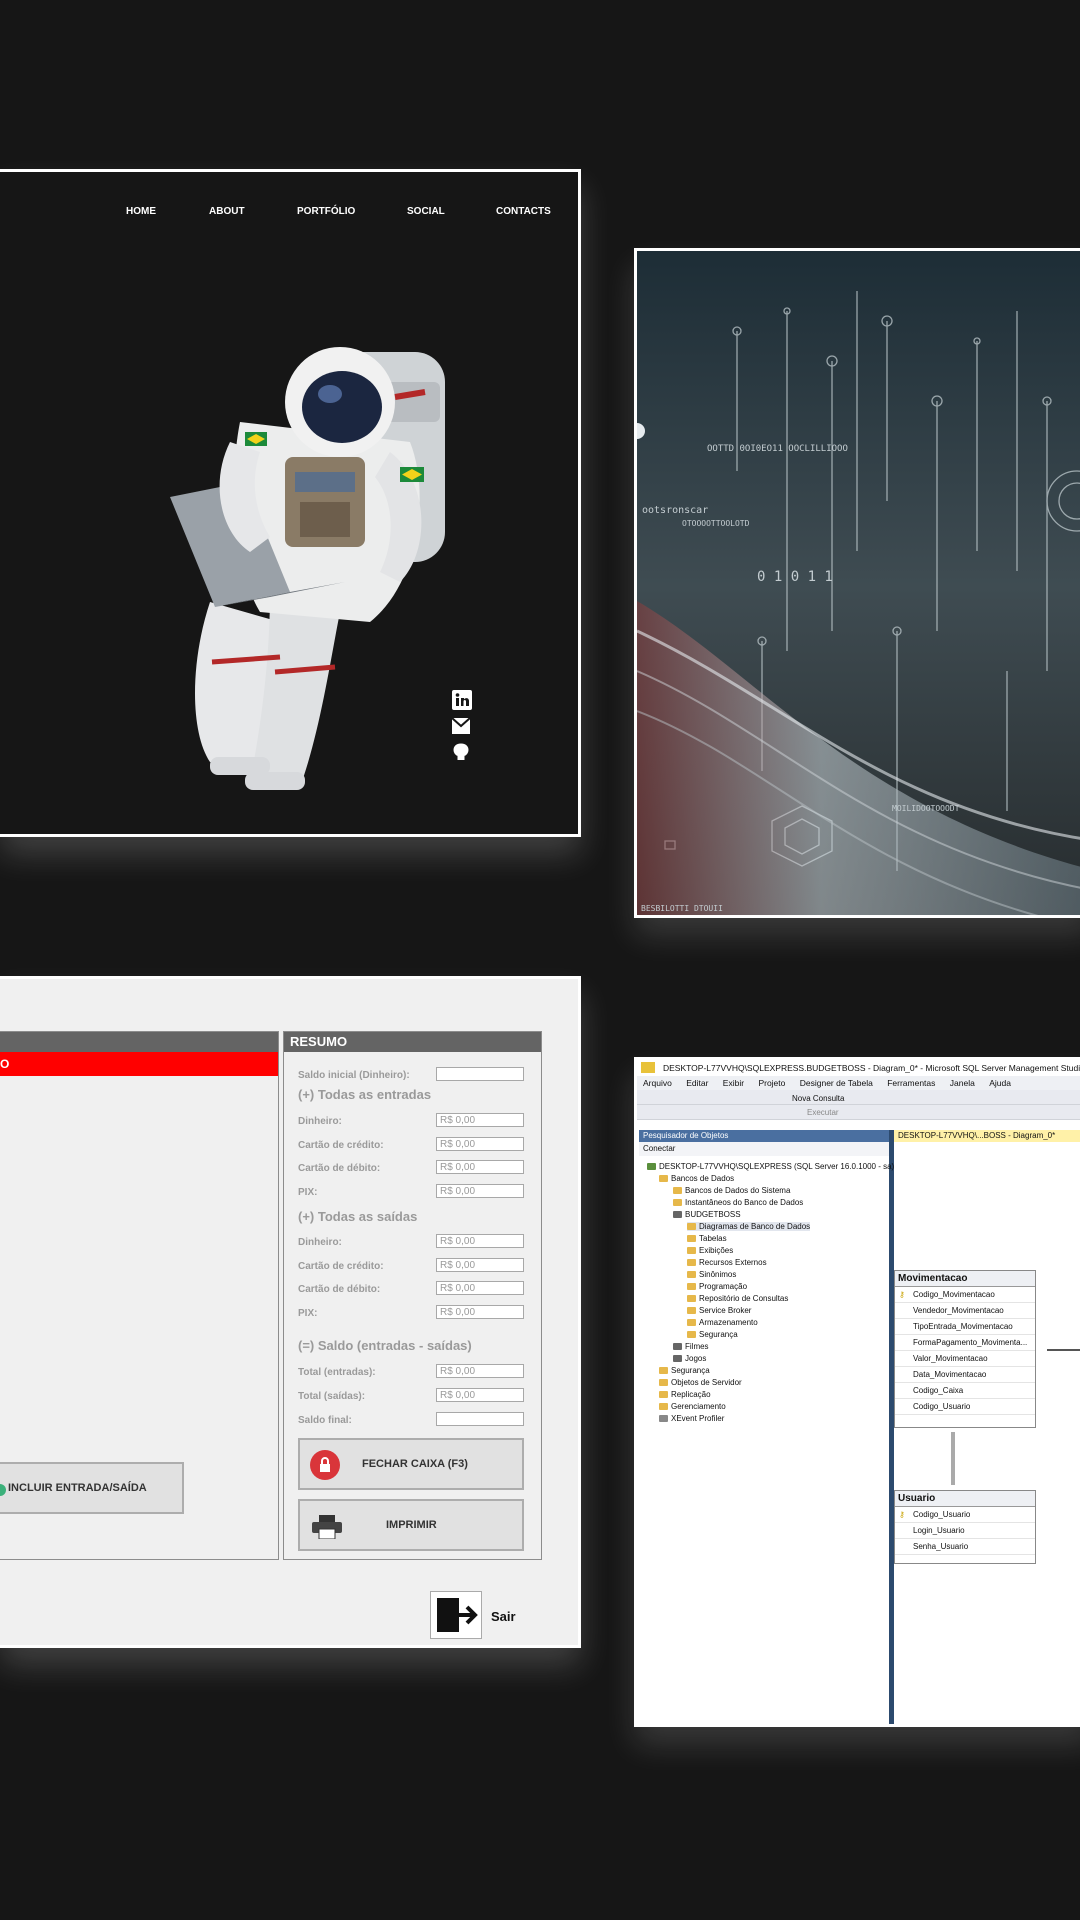 Image resolution: width=1080 pixels, height=1920 pixels. What do you see at coordinates (731, 1190) in the screenshot?
I see `tree-system-dbs: Bancos de Dados do Sistema` at bounding box center [731, 1190].